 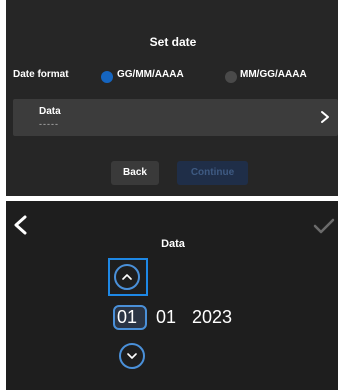 What do you see at coordinates (212, 173) in the screenshot?
I see `continue-button: Continue` at bounding box center [212, 173].